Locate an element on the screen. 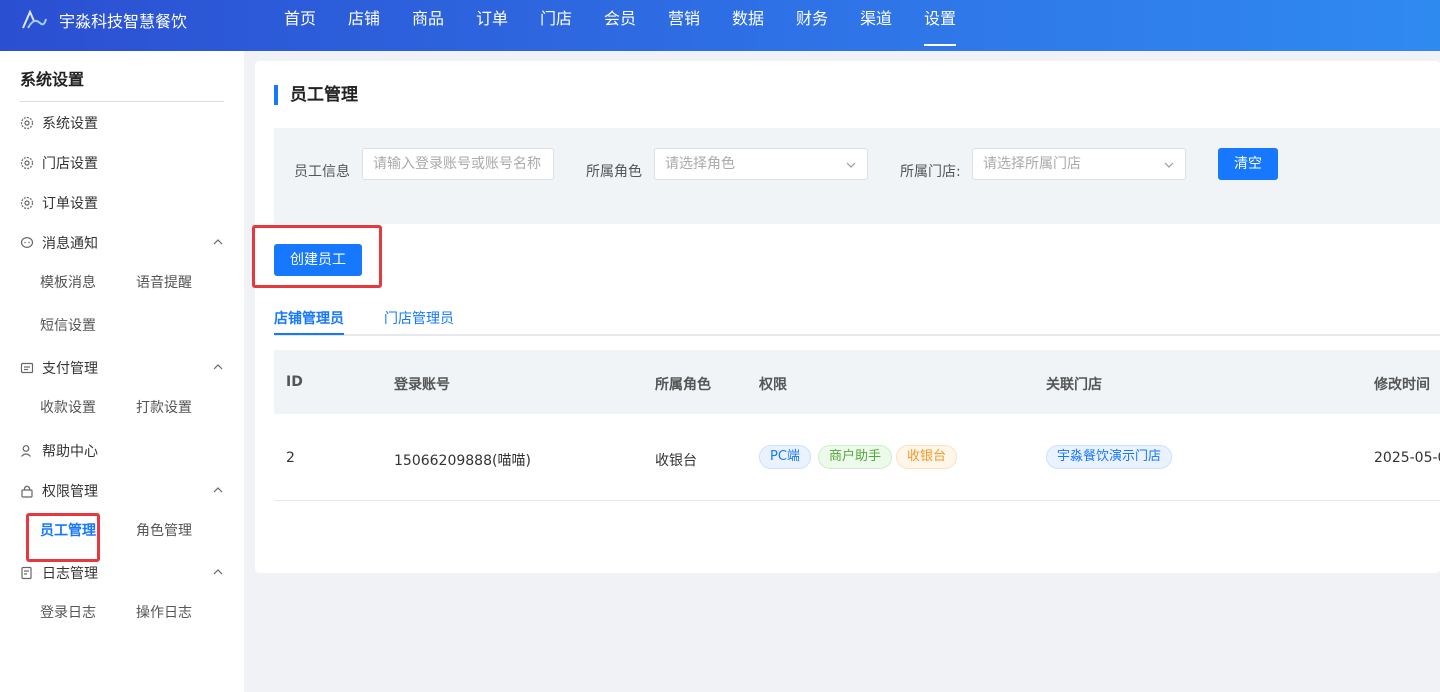  chat-bubble-icon is located at coordinates (27, 242).